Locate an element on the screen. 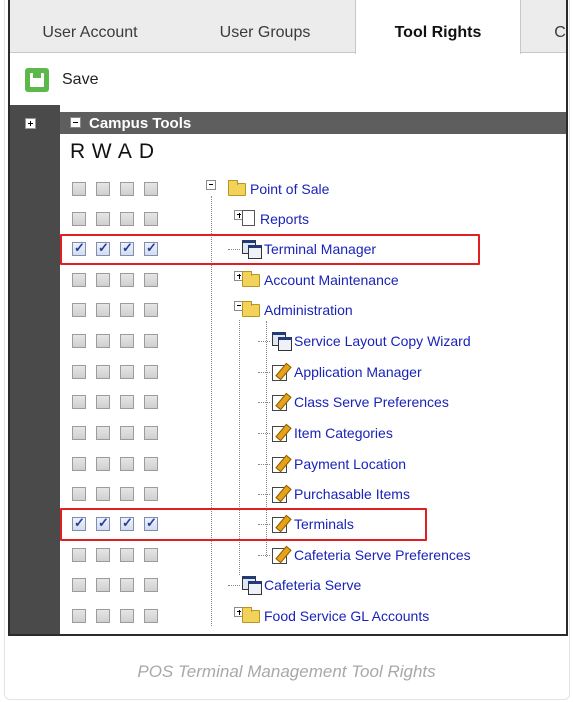 The width and height of the screenshot is (573, 702). tree-item-label: Item Categories is located at coordinates (343, 433).